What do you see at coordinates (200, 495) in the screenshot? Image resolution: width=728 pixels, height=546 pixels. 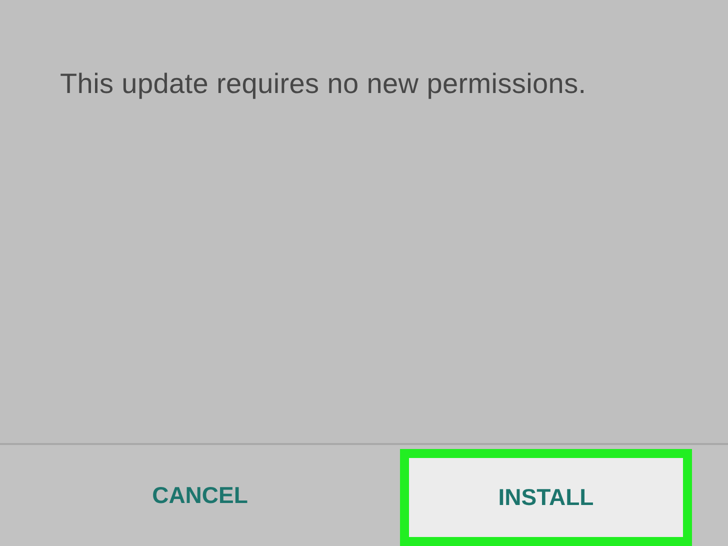 I see `text-button: CANCEL` at bounding box center [200, 495].